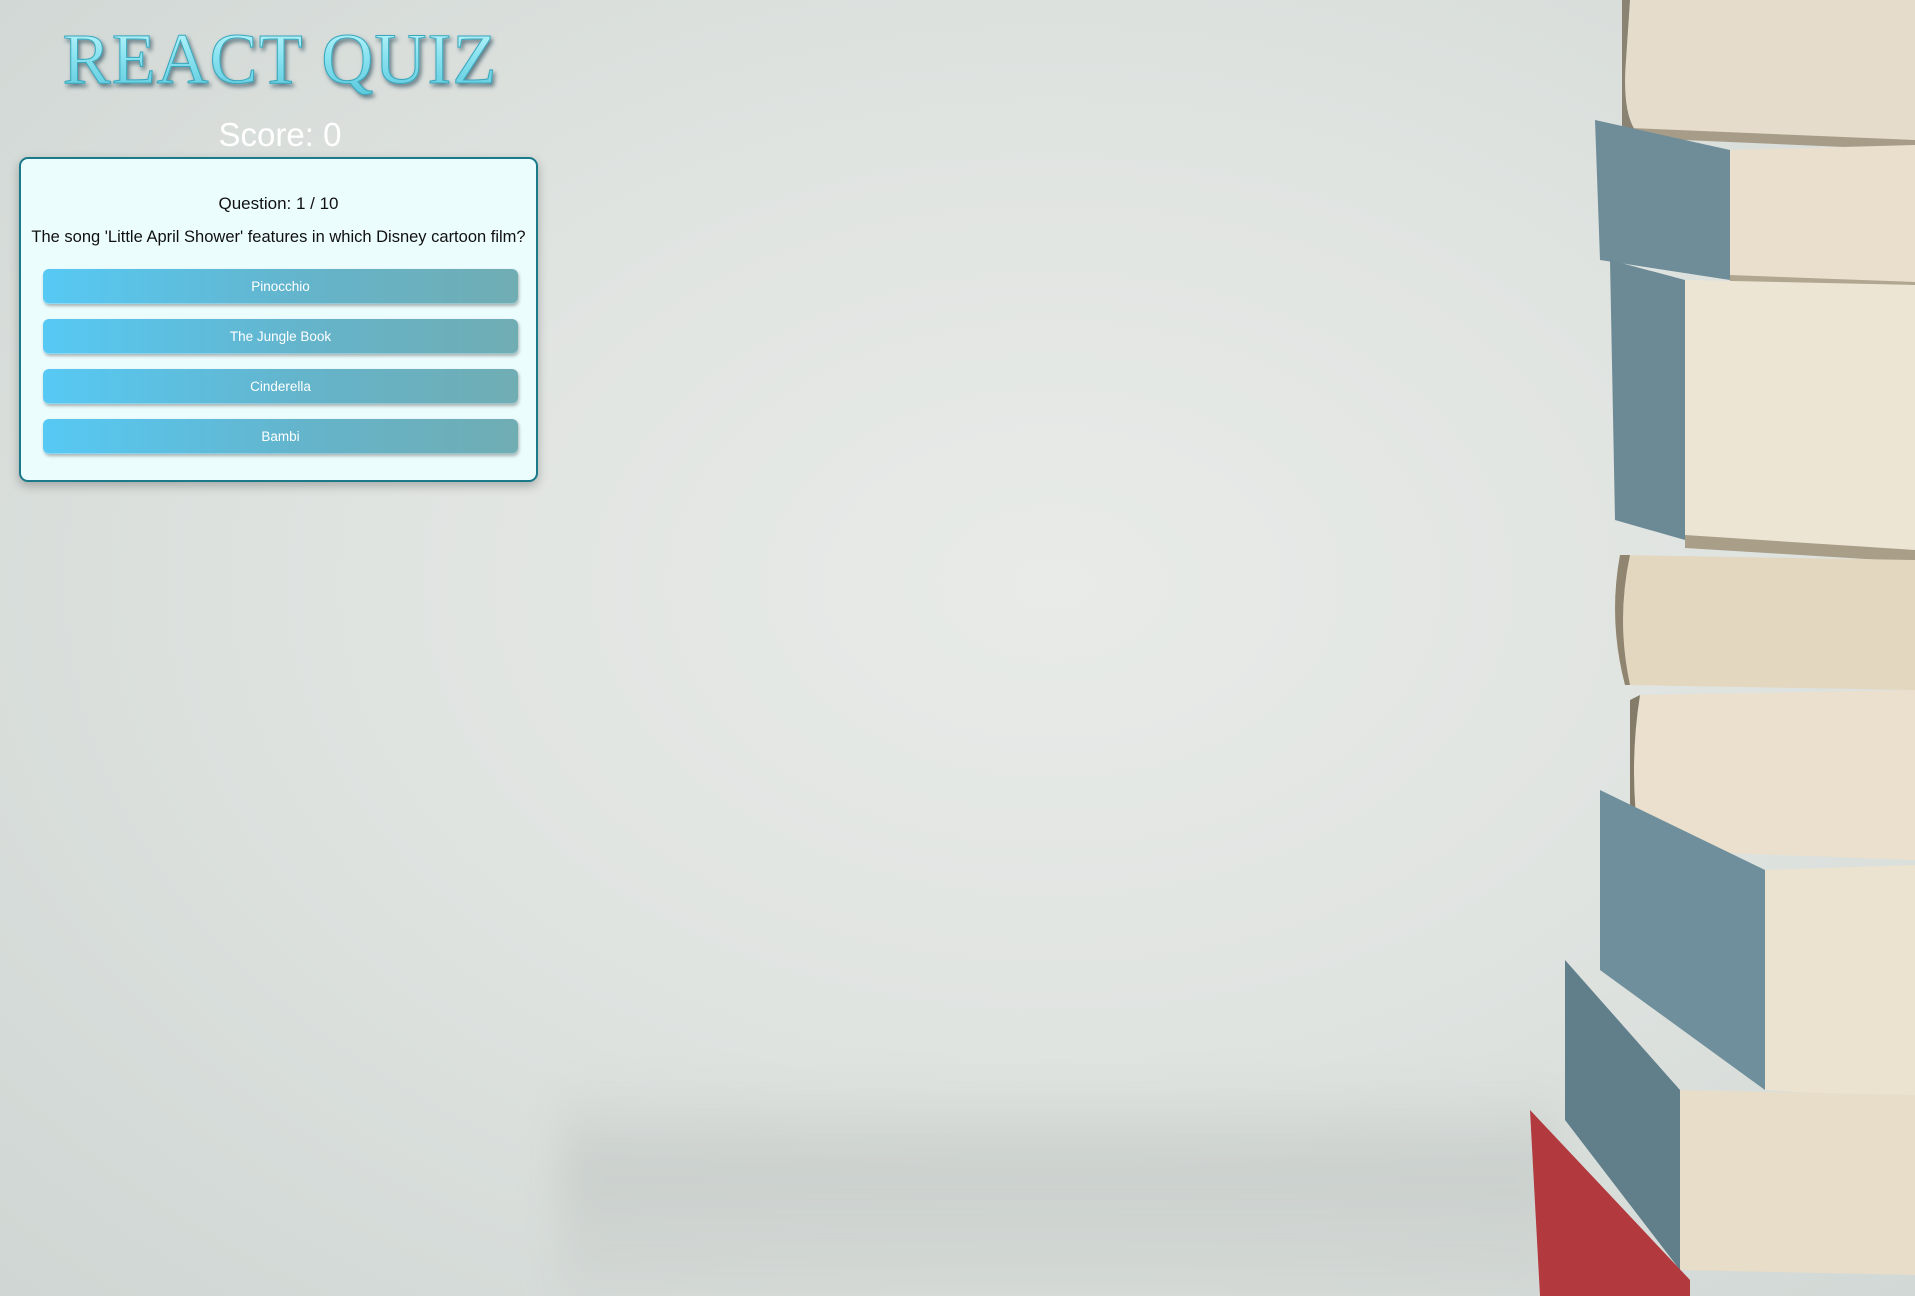  What do you see at coordinates (280, 436) in the screenshot?
I see `answer-button-bambi: Bambi` at bounding box center [280, 436].